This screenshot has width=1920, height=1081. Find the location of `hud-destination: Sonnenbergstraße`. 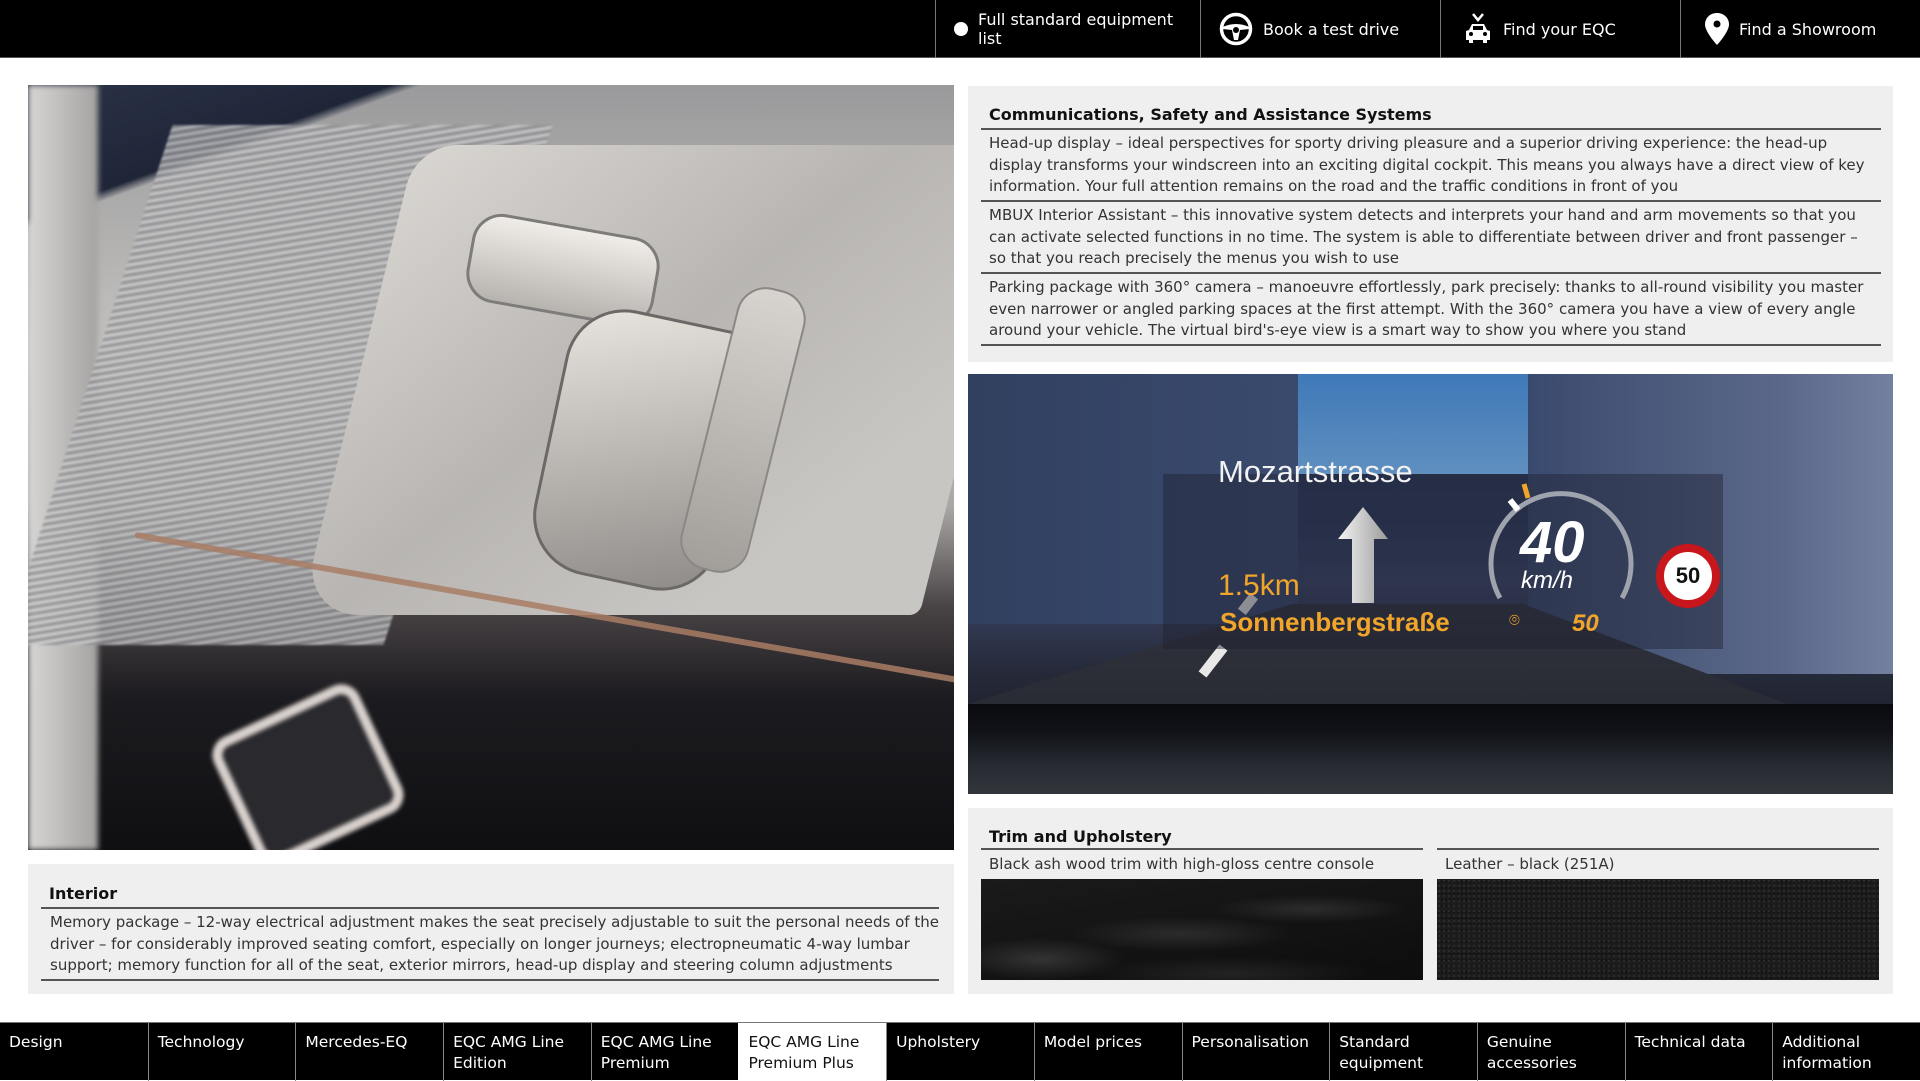

hud-destination: Sonnenbergstraße is located at coordinates (1335, 622).